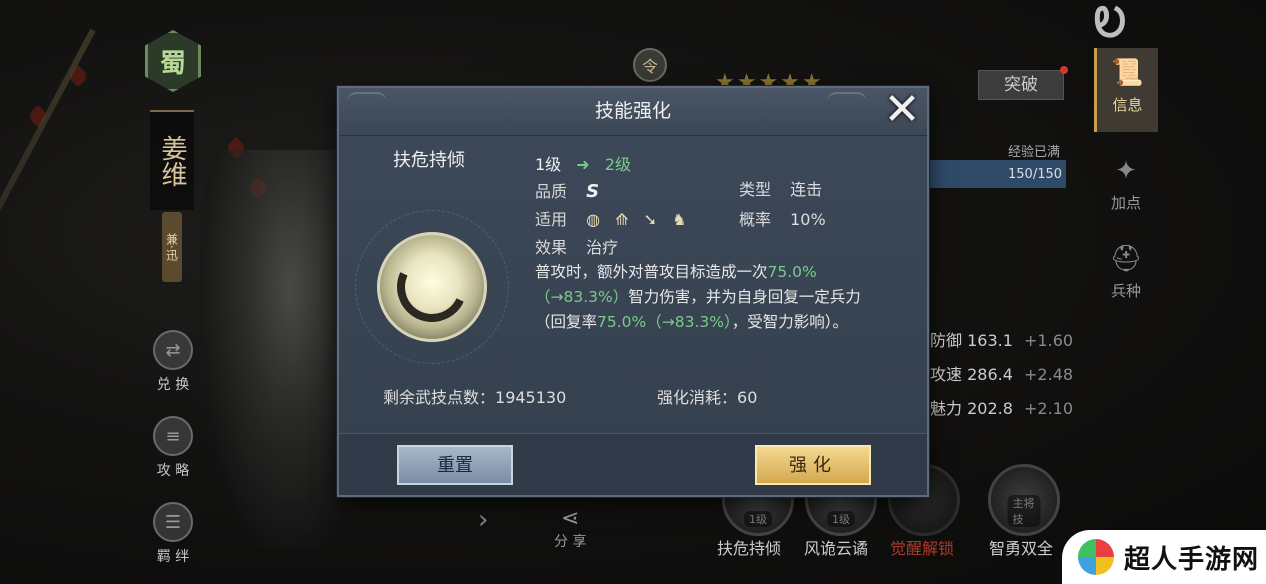  Describe the element at coordinates (551, 191) in the screenshot. I see `quality-label: 品质` at that location.